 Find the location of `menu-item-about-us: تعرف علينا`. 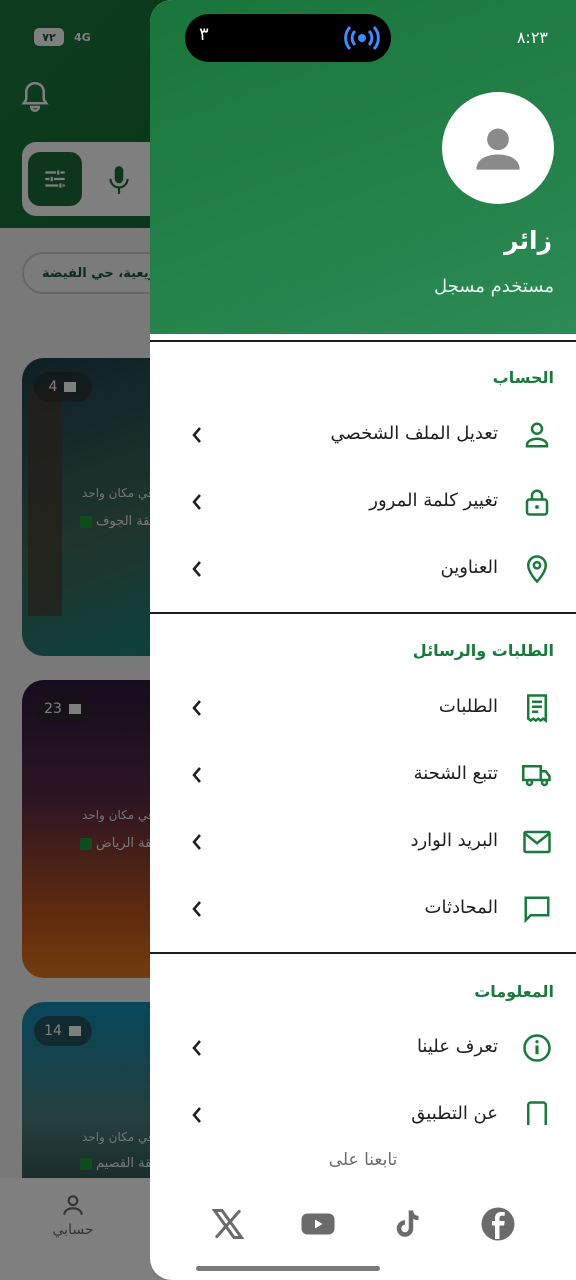

menu-item-about-us: تعرف علينا is located at coordinates (363, 1048).